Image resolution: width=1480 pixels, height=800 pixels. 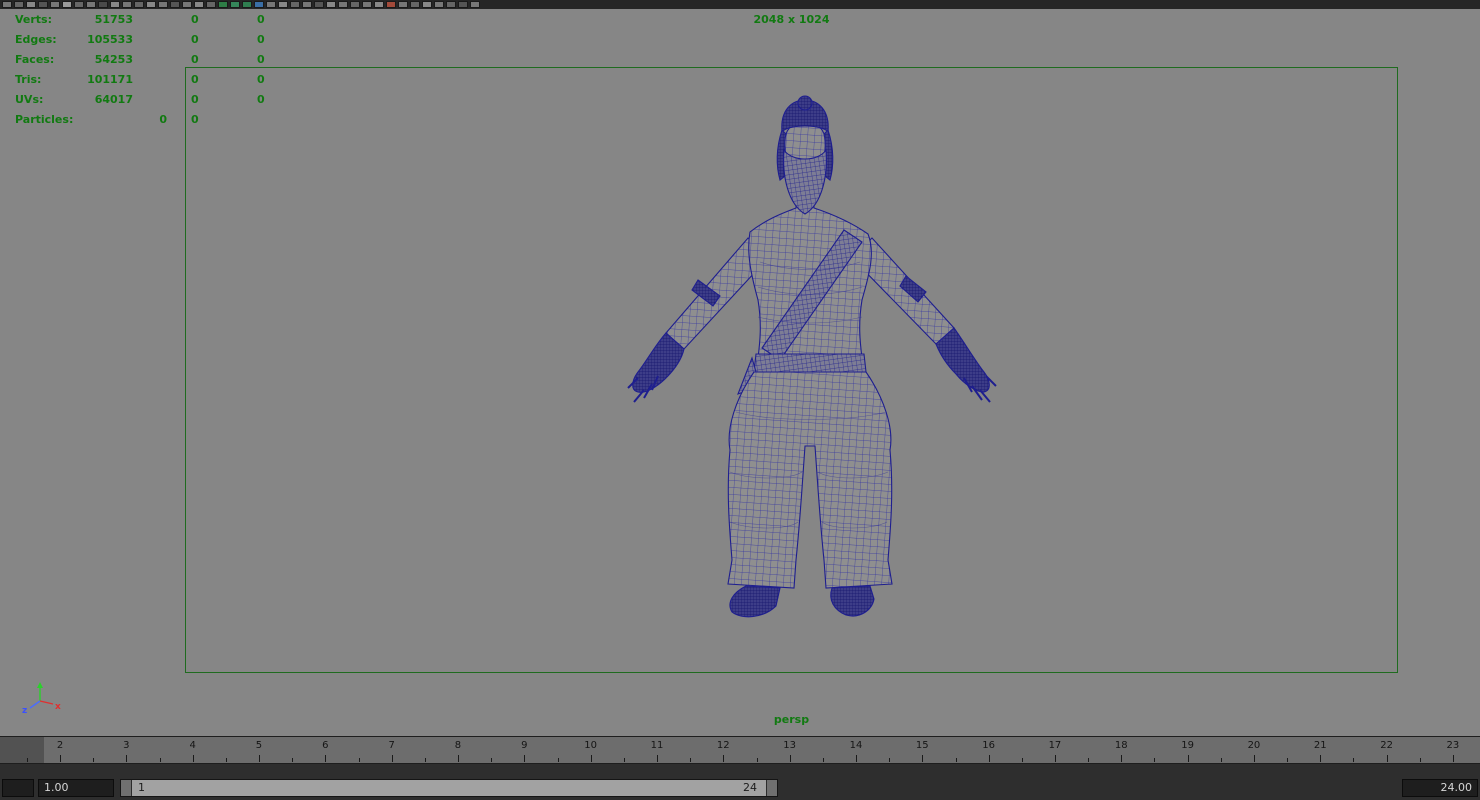 I want to click on hud-label: UVs:, so click(x=29, y=99).